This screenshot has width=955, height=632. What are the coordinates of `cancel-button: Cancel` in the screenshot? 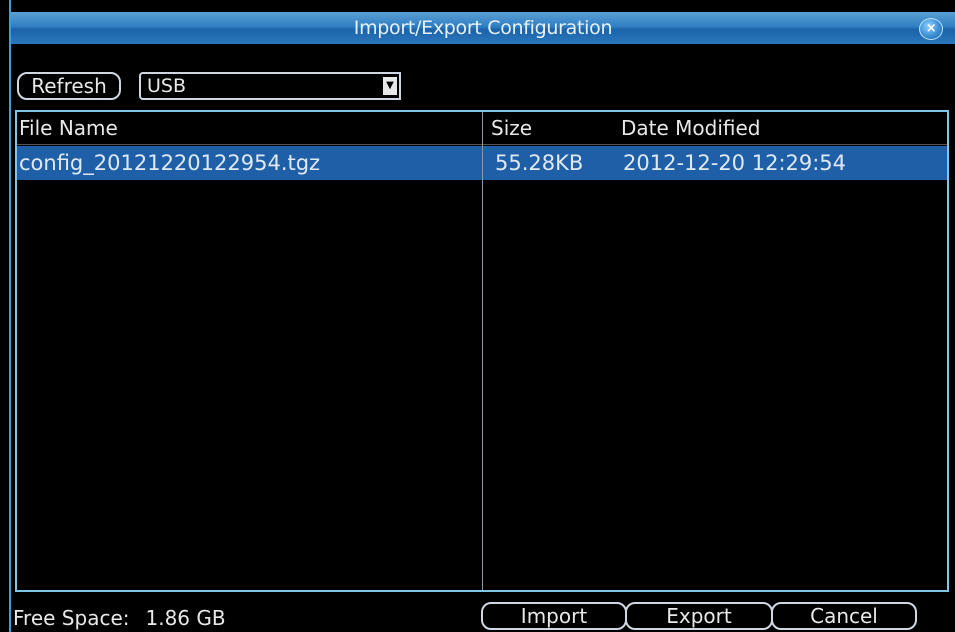 It's located at (844, 616).